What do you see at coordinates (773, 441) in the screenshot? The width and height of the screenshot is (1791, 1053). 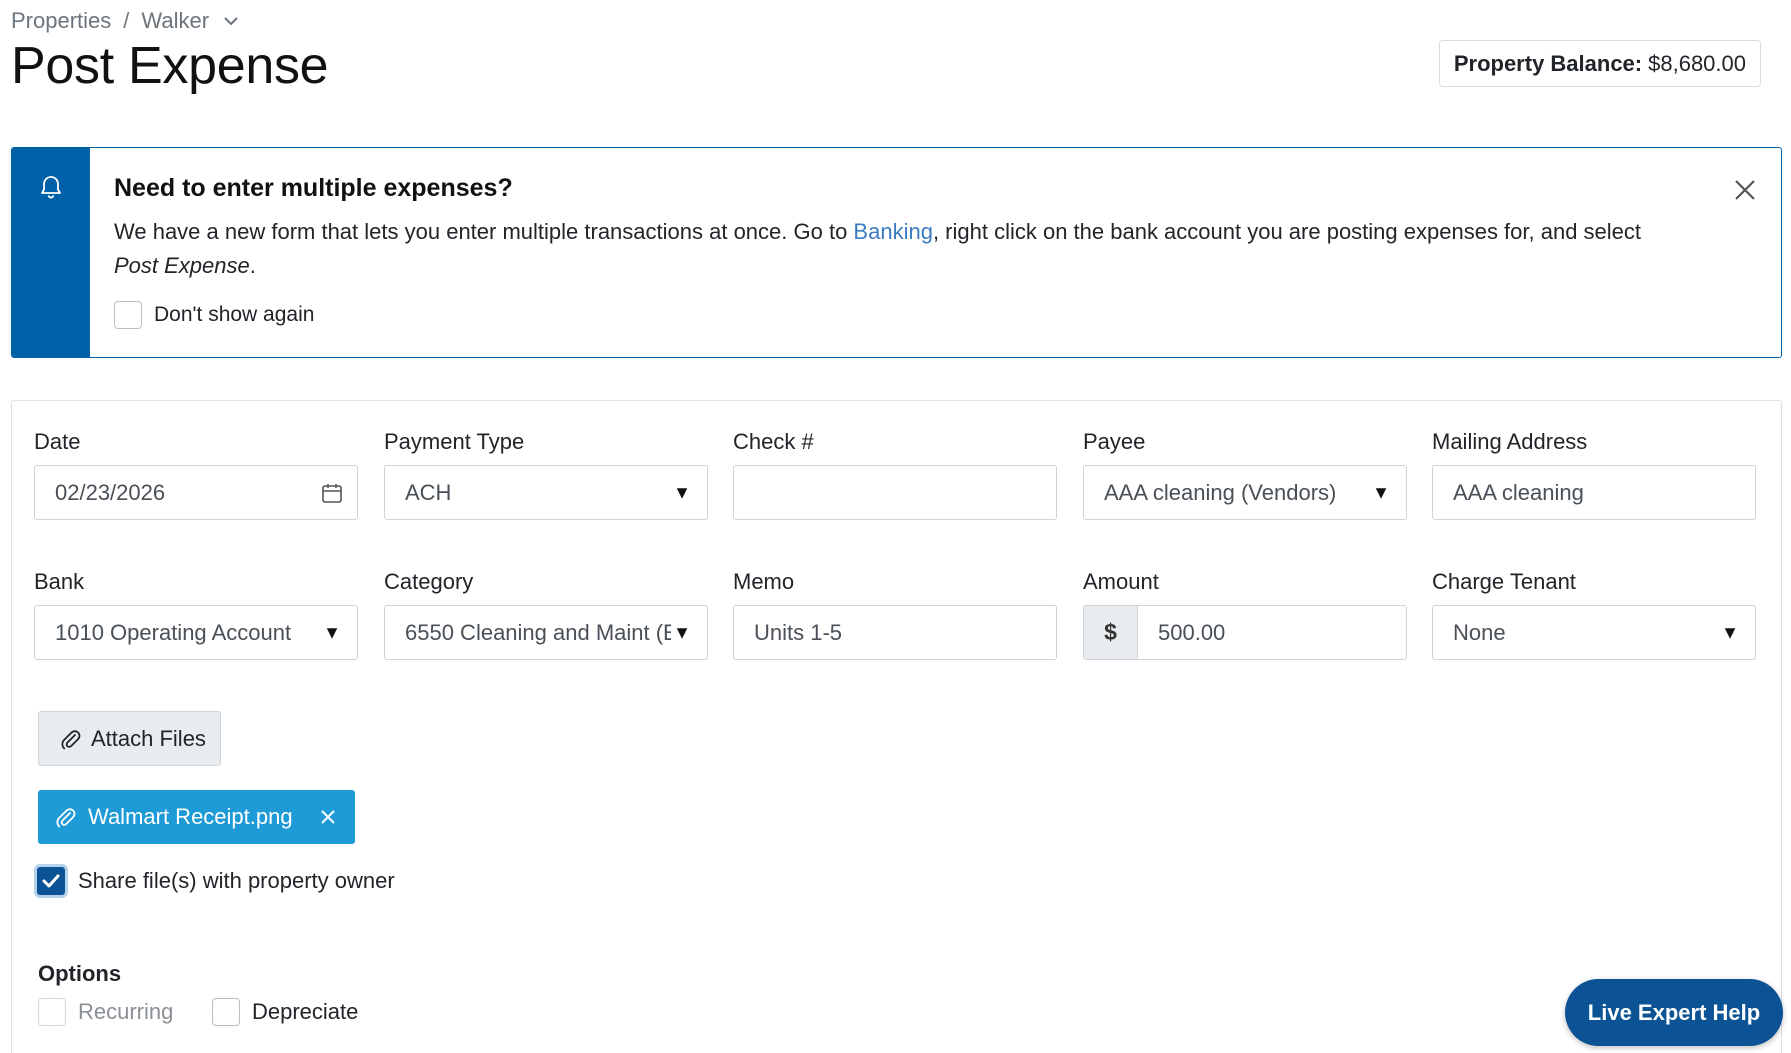 I see `check-number-label: Check #` at bounding box center [773, 441].